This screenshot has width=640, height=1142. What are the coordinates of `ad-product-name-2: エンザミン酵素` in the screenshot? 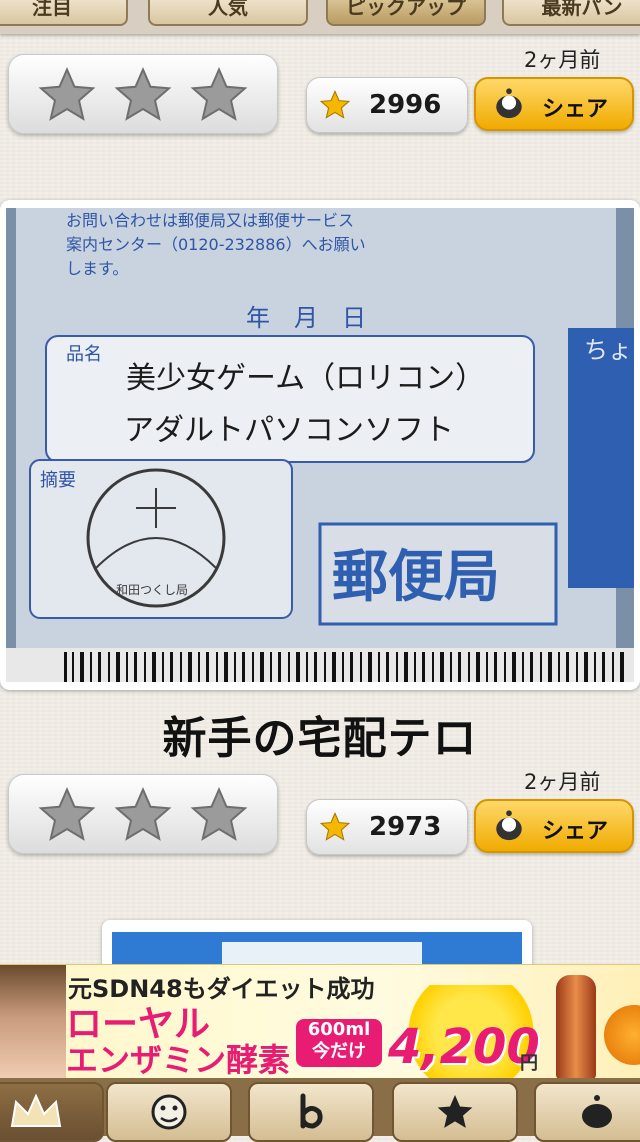 It's located at (178, 1060).